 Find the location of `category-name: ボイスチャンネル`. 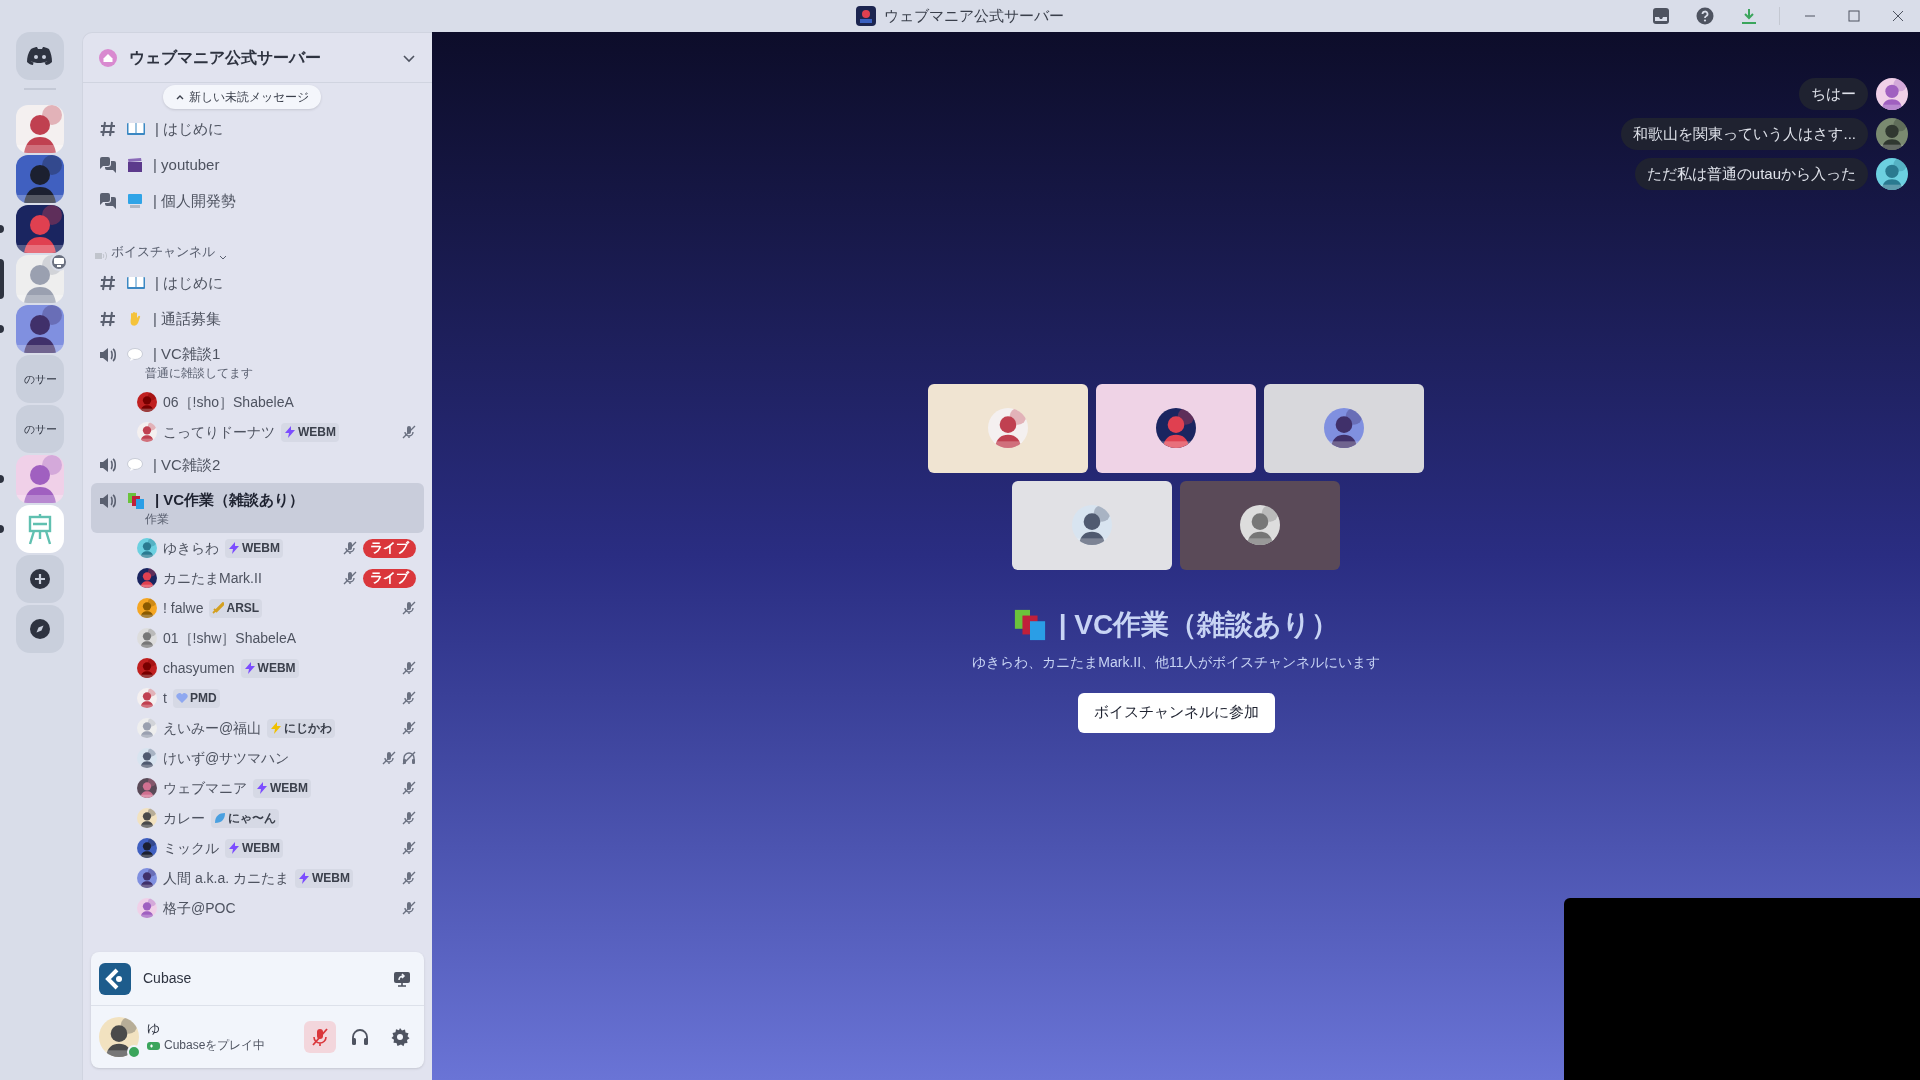

category-name: ボイスチャンネル is located at coordinates (163, 251).